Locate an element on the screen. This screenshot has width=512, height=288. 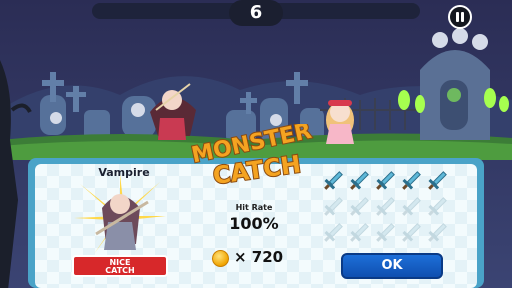
nice-catch-badge: NICE CATCH is located at coordinates (120, 266).